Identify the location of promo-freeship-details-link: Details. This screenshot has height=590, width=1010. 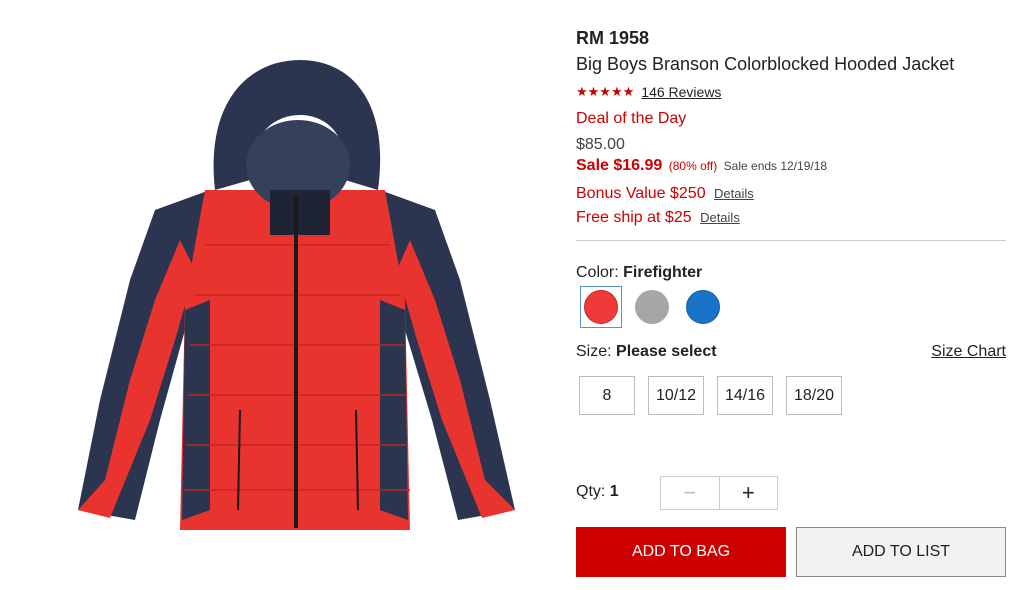
(720, 217).